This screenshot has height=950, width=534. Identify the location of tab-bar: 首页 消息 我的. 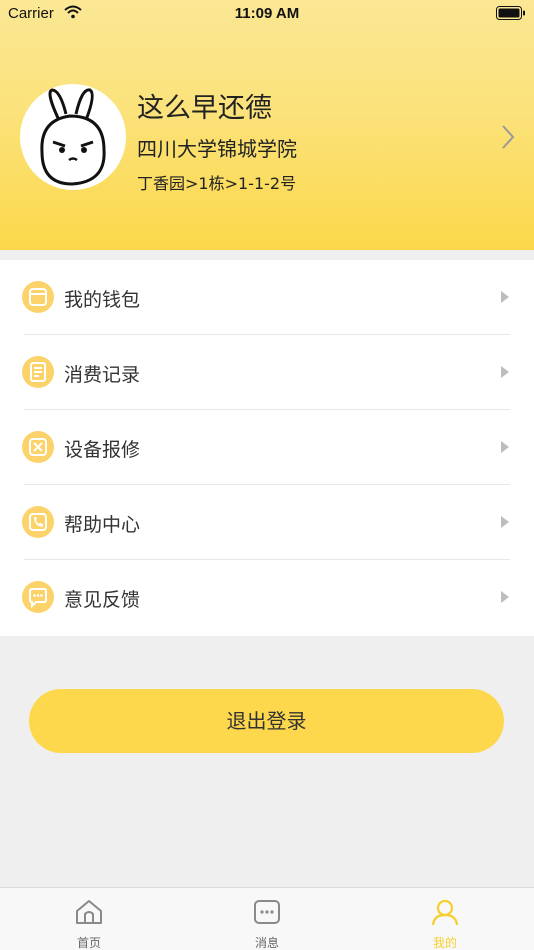
(267, 918).